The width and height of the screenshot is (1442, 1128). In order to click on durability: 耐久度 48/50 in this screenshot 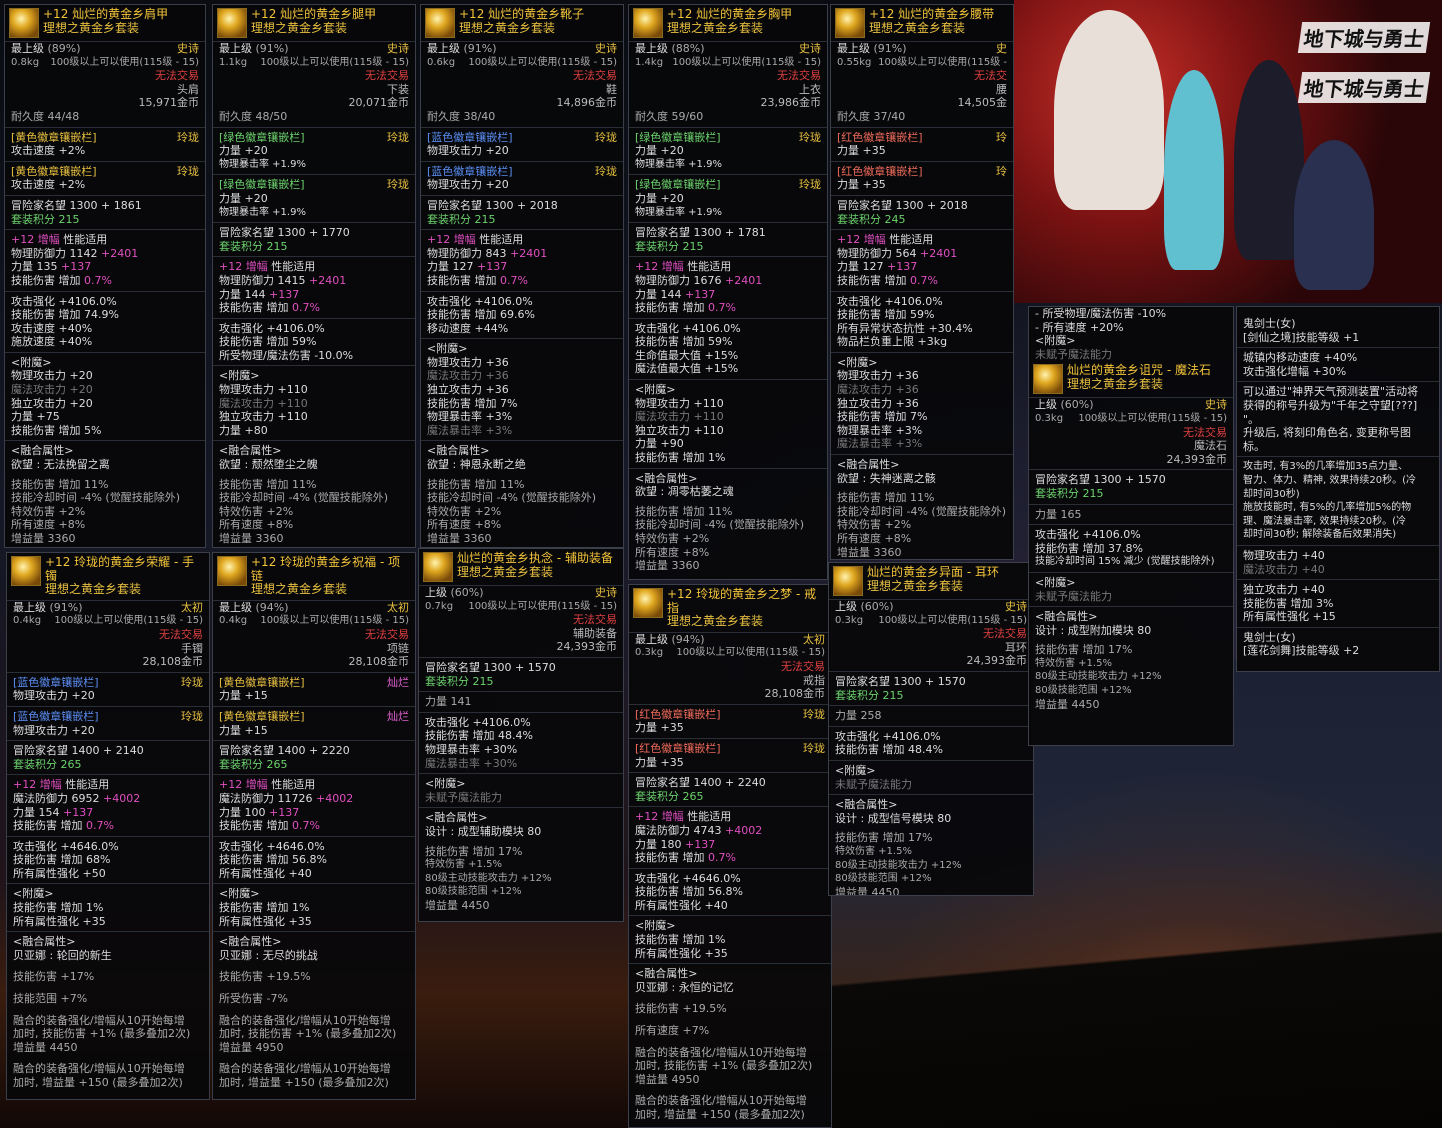, I will do `click(253, 116)`.